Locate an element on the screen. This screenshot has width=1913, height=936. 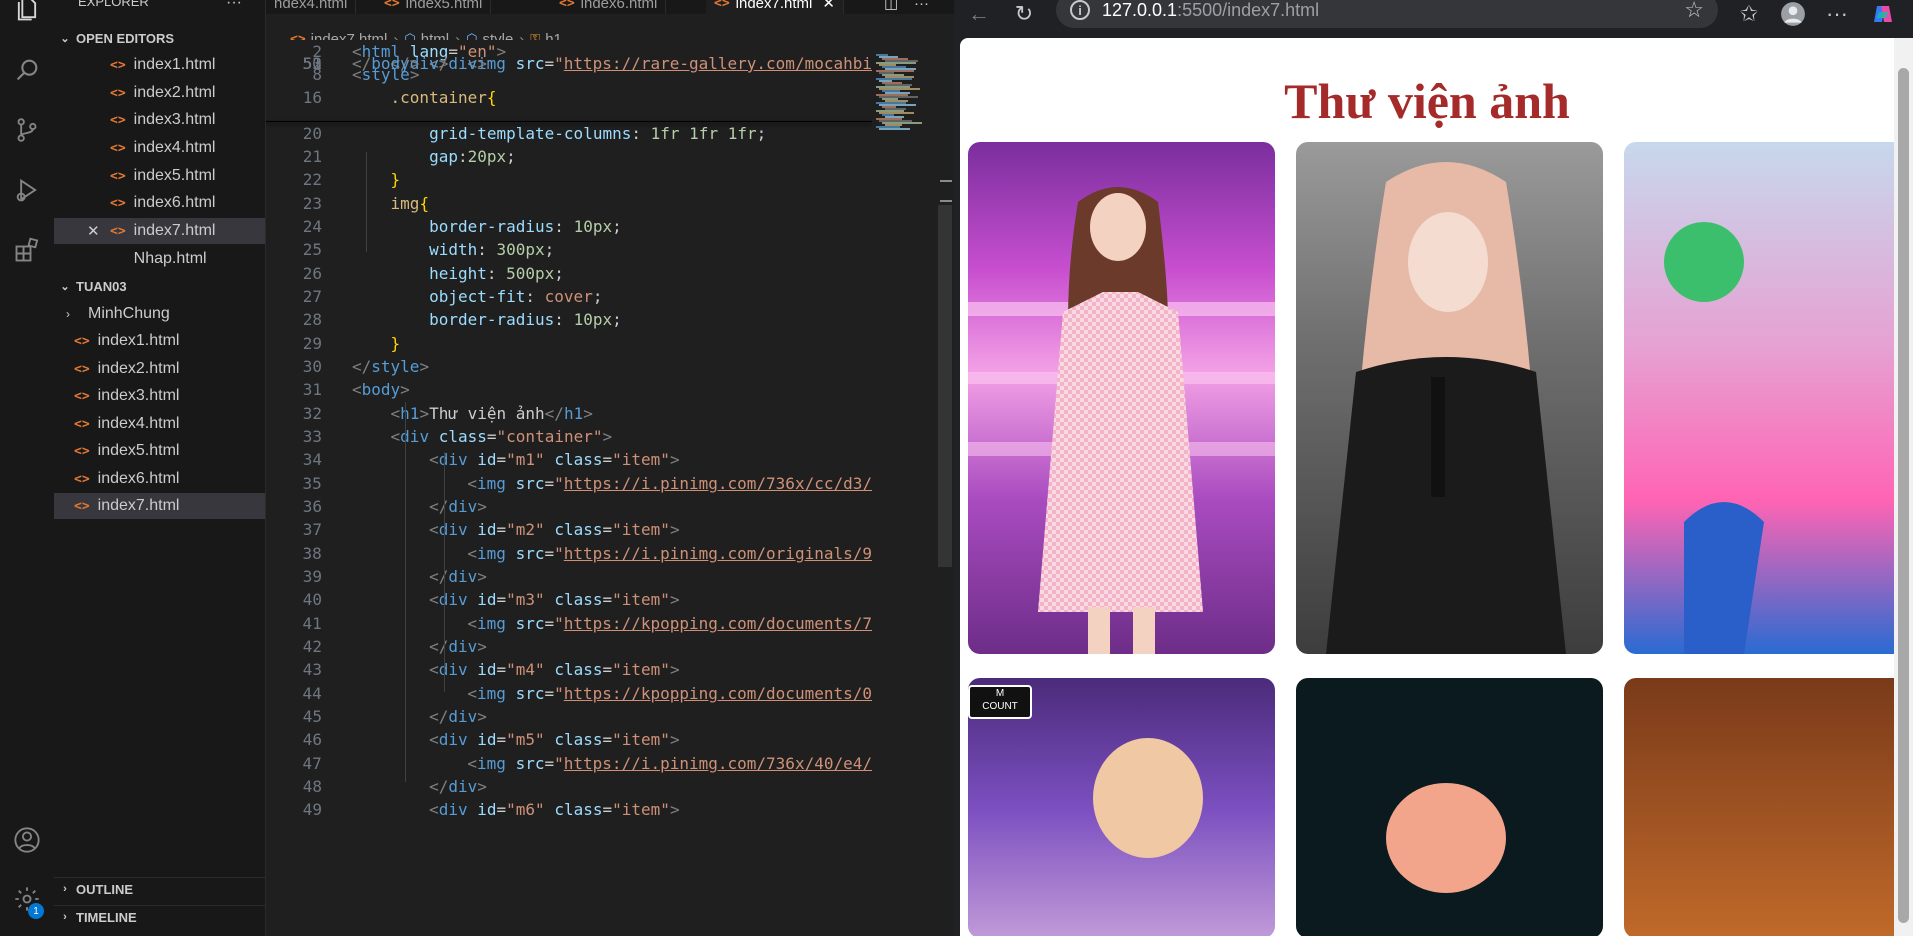
minimap is located at coordinates (904, 494).